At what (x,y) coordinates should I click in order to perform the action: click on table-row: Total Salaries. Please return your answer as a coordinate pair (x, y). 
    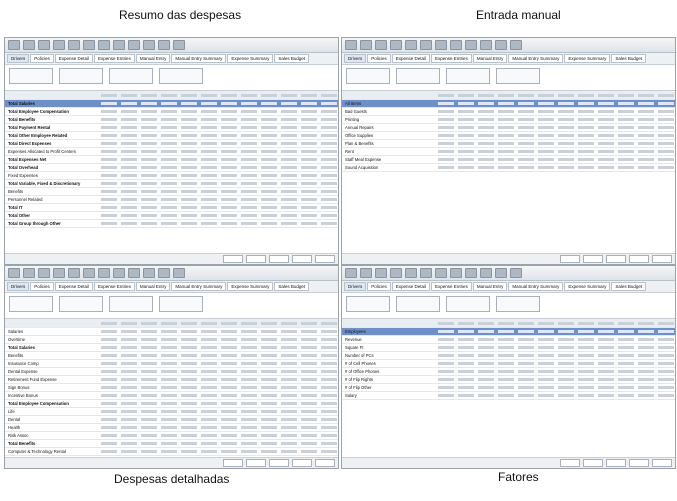
    Looking at the image, I should click on (171, 104).